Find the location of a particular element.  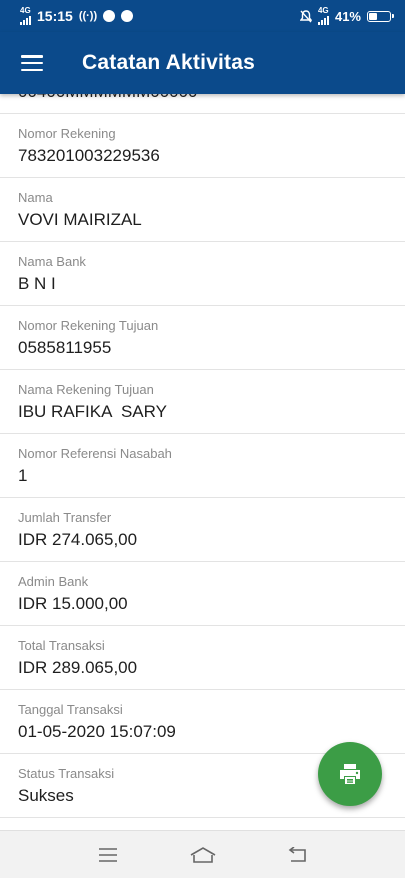

print-icon is located at coordinates (350, 774).